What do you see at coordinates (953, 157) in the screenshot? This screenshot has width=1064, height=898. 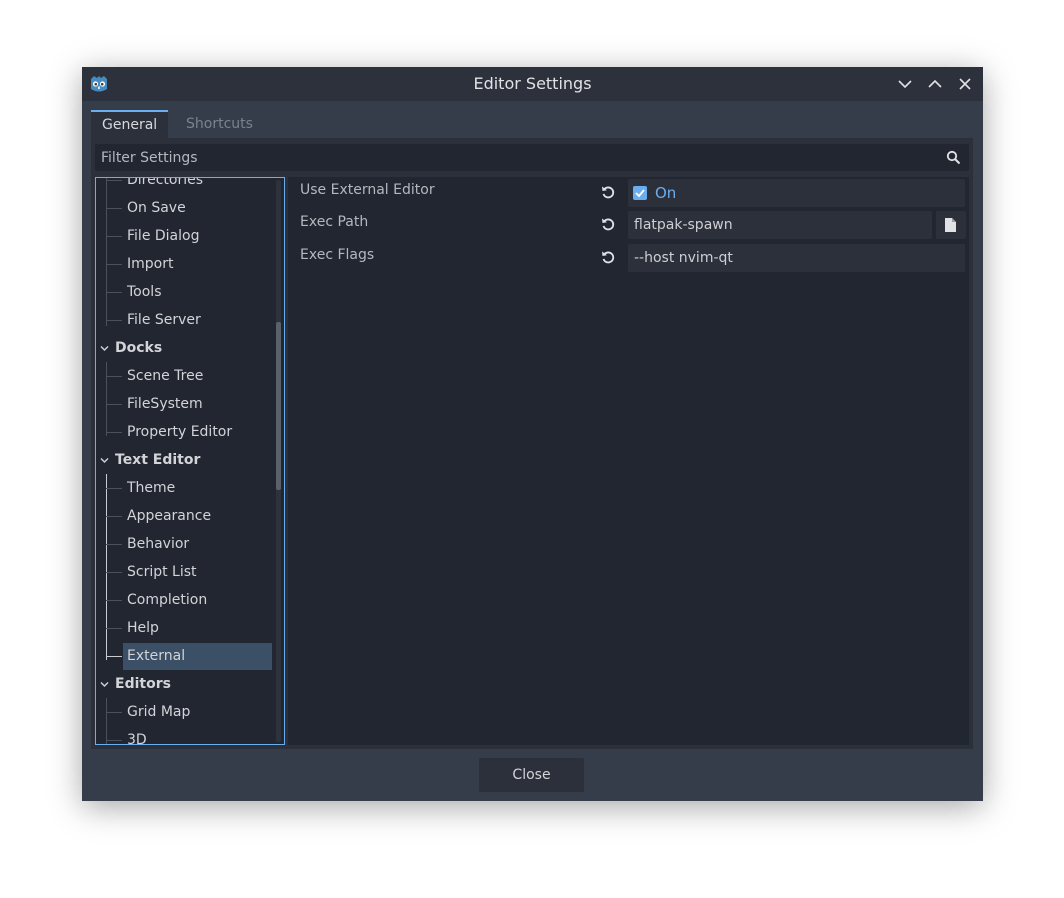 I see `search-icon` at bounding box center [953, 157].